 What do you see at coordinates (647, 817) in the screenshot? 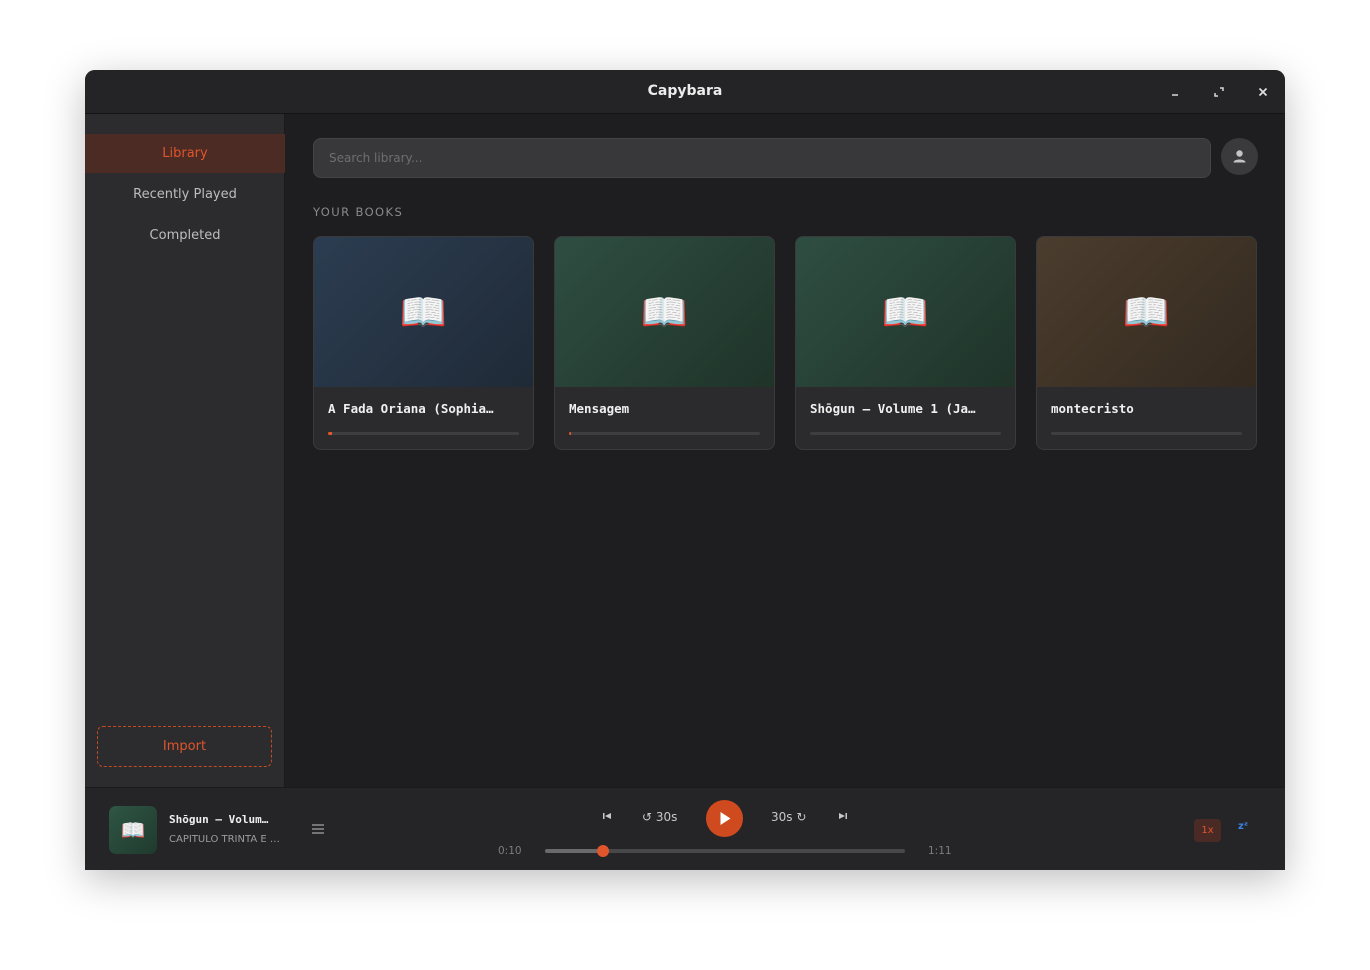
I see `rewind-icon: ↺` at bounding box center [647, 817].